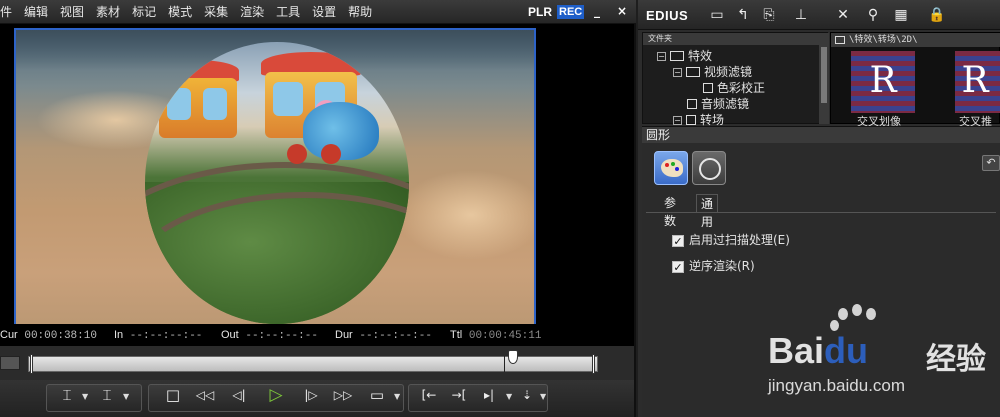 The image size is (1000, 417). Describe the element at coordinates (821, 135) in the screenshot. I see `effect-title: 圆形` at that location.